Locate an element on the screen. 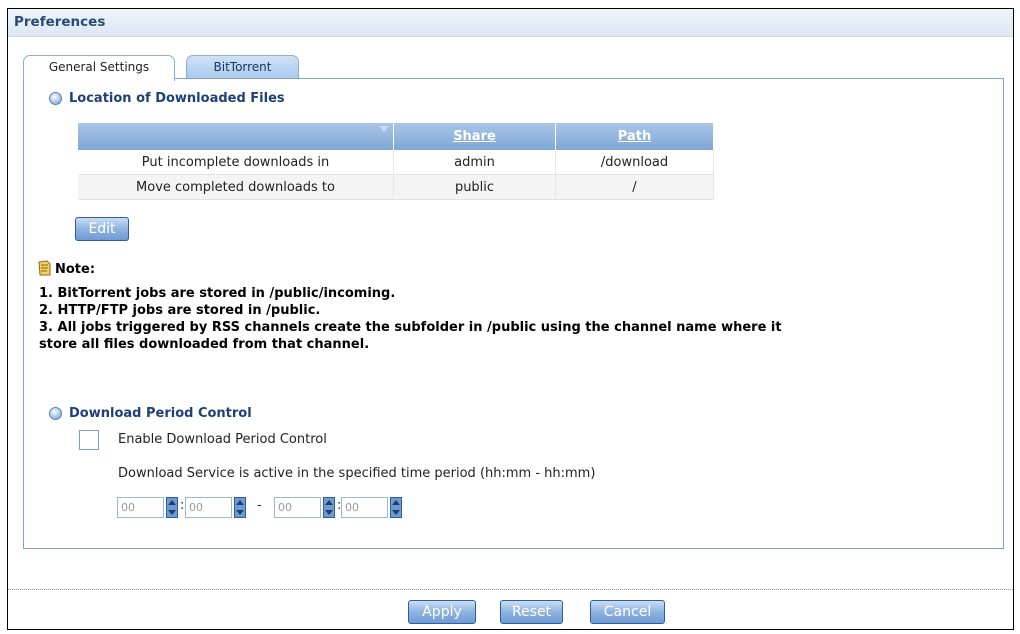 Image resolution: width=1020 pixels, height=634 pixels. footer-divider is located at coordinates (510, 589).